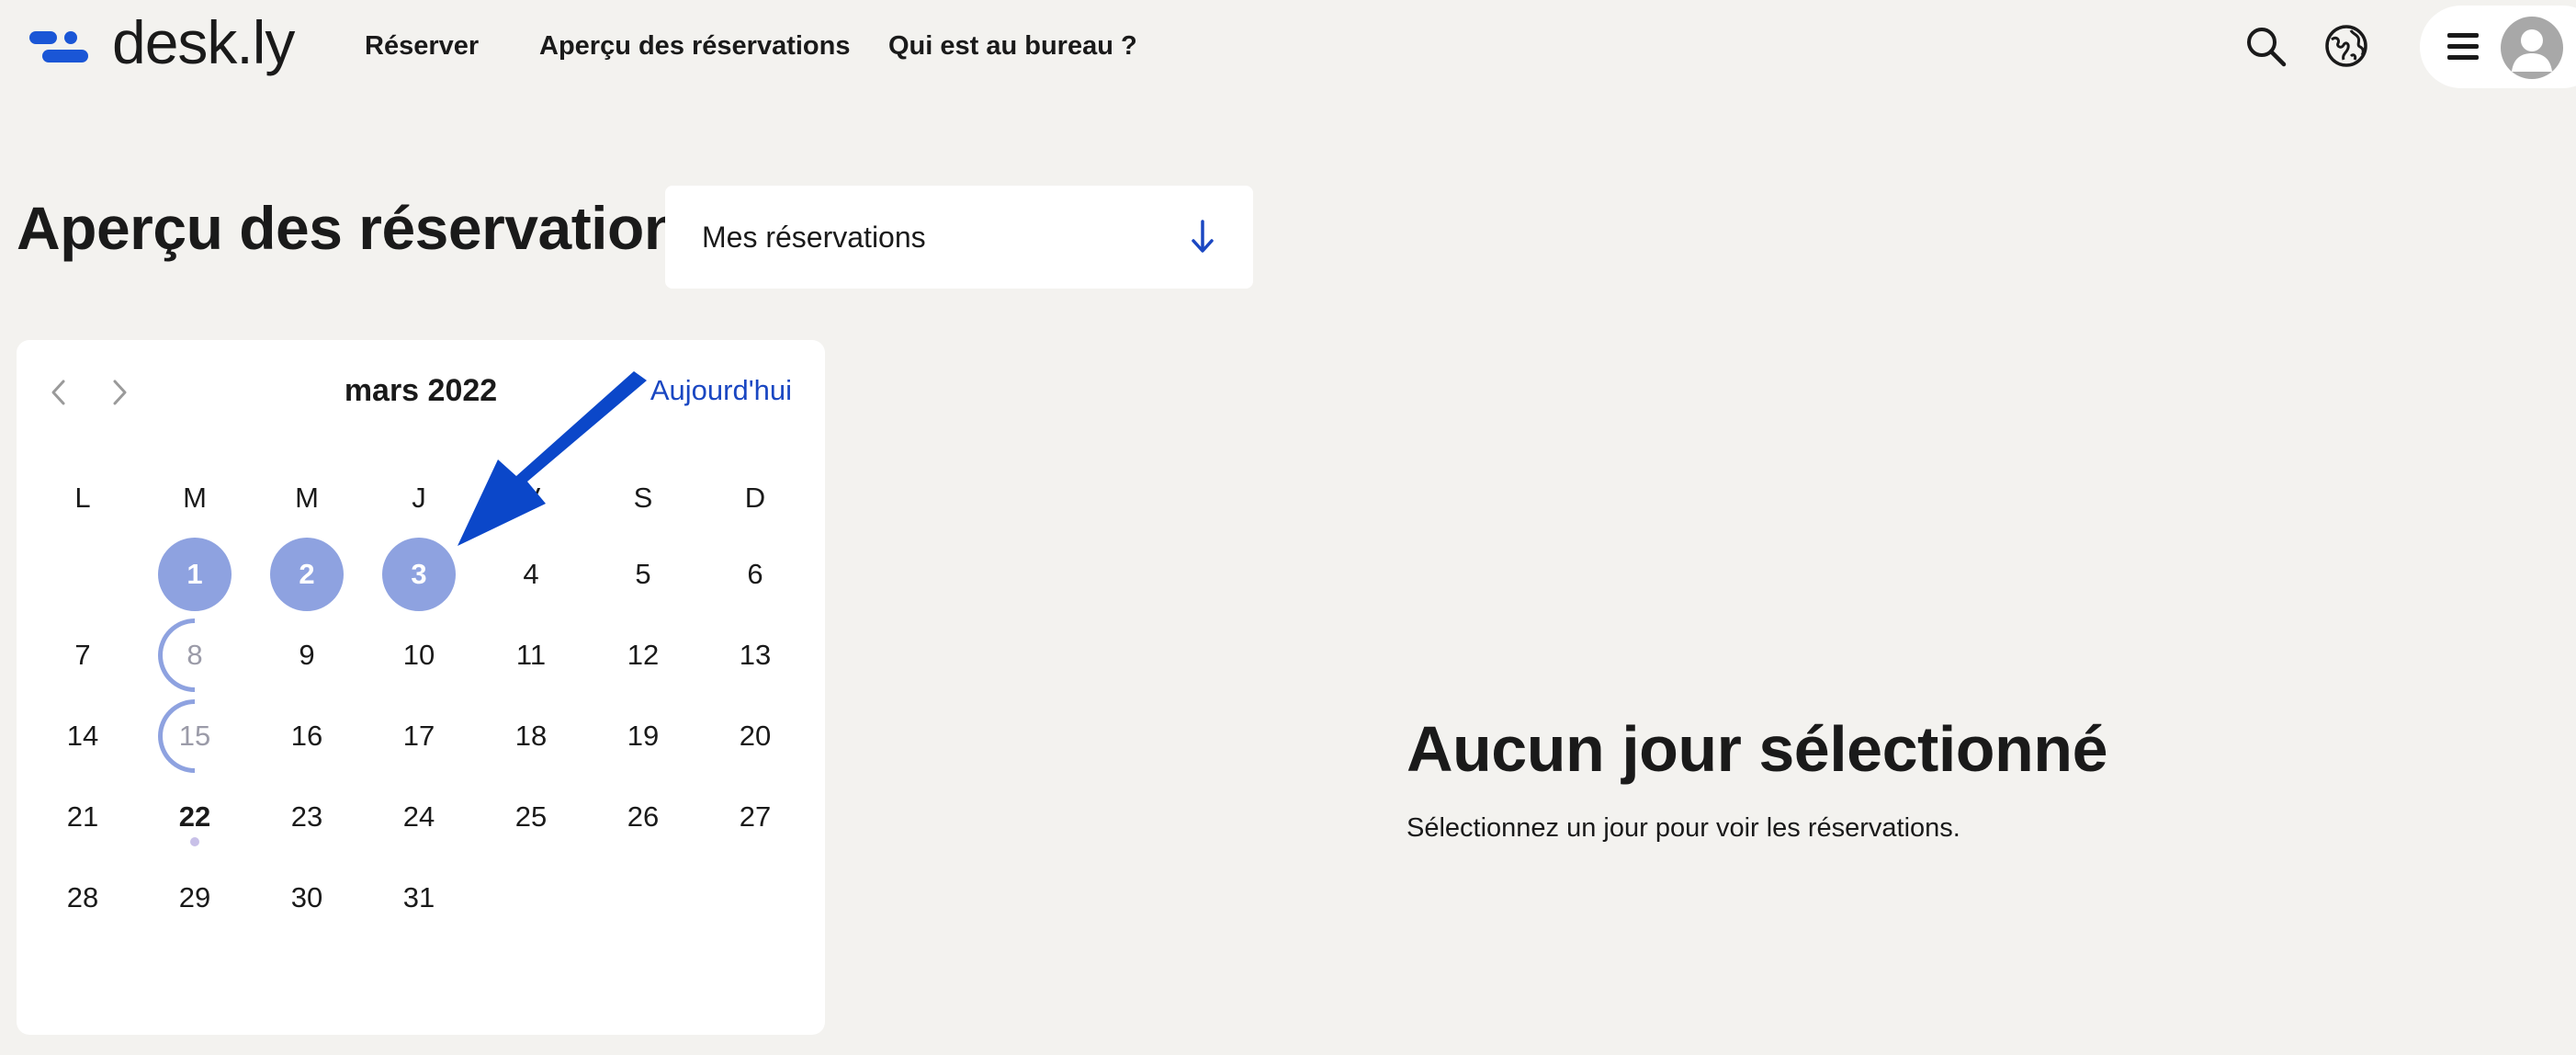 The width and height of the screenshot is (2576, 1055). What do you see at coordinates (643, 817) in the screenshot?
I see `calendar-day: 26` at bounding box center [643, 817].